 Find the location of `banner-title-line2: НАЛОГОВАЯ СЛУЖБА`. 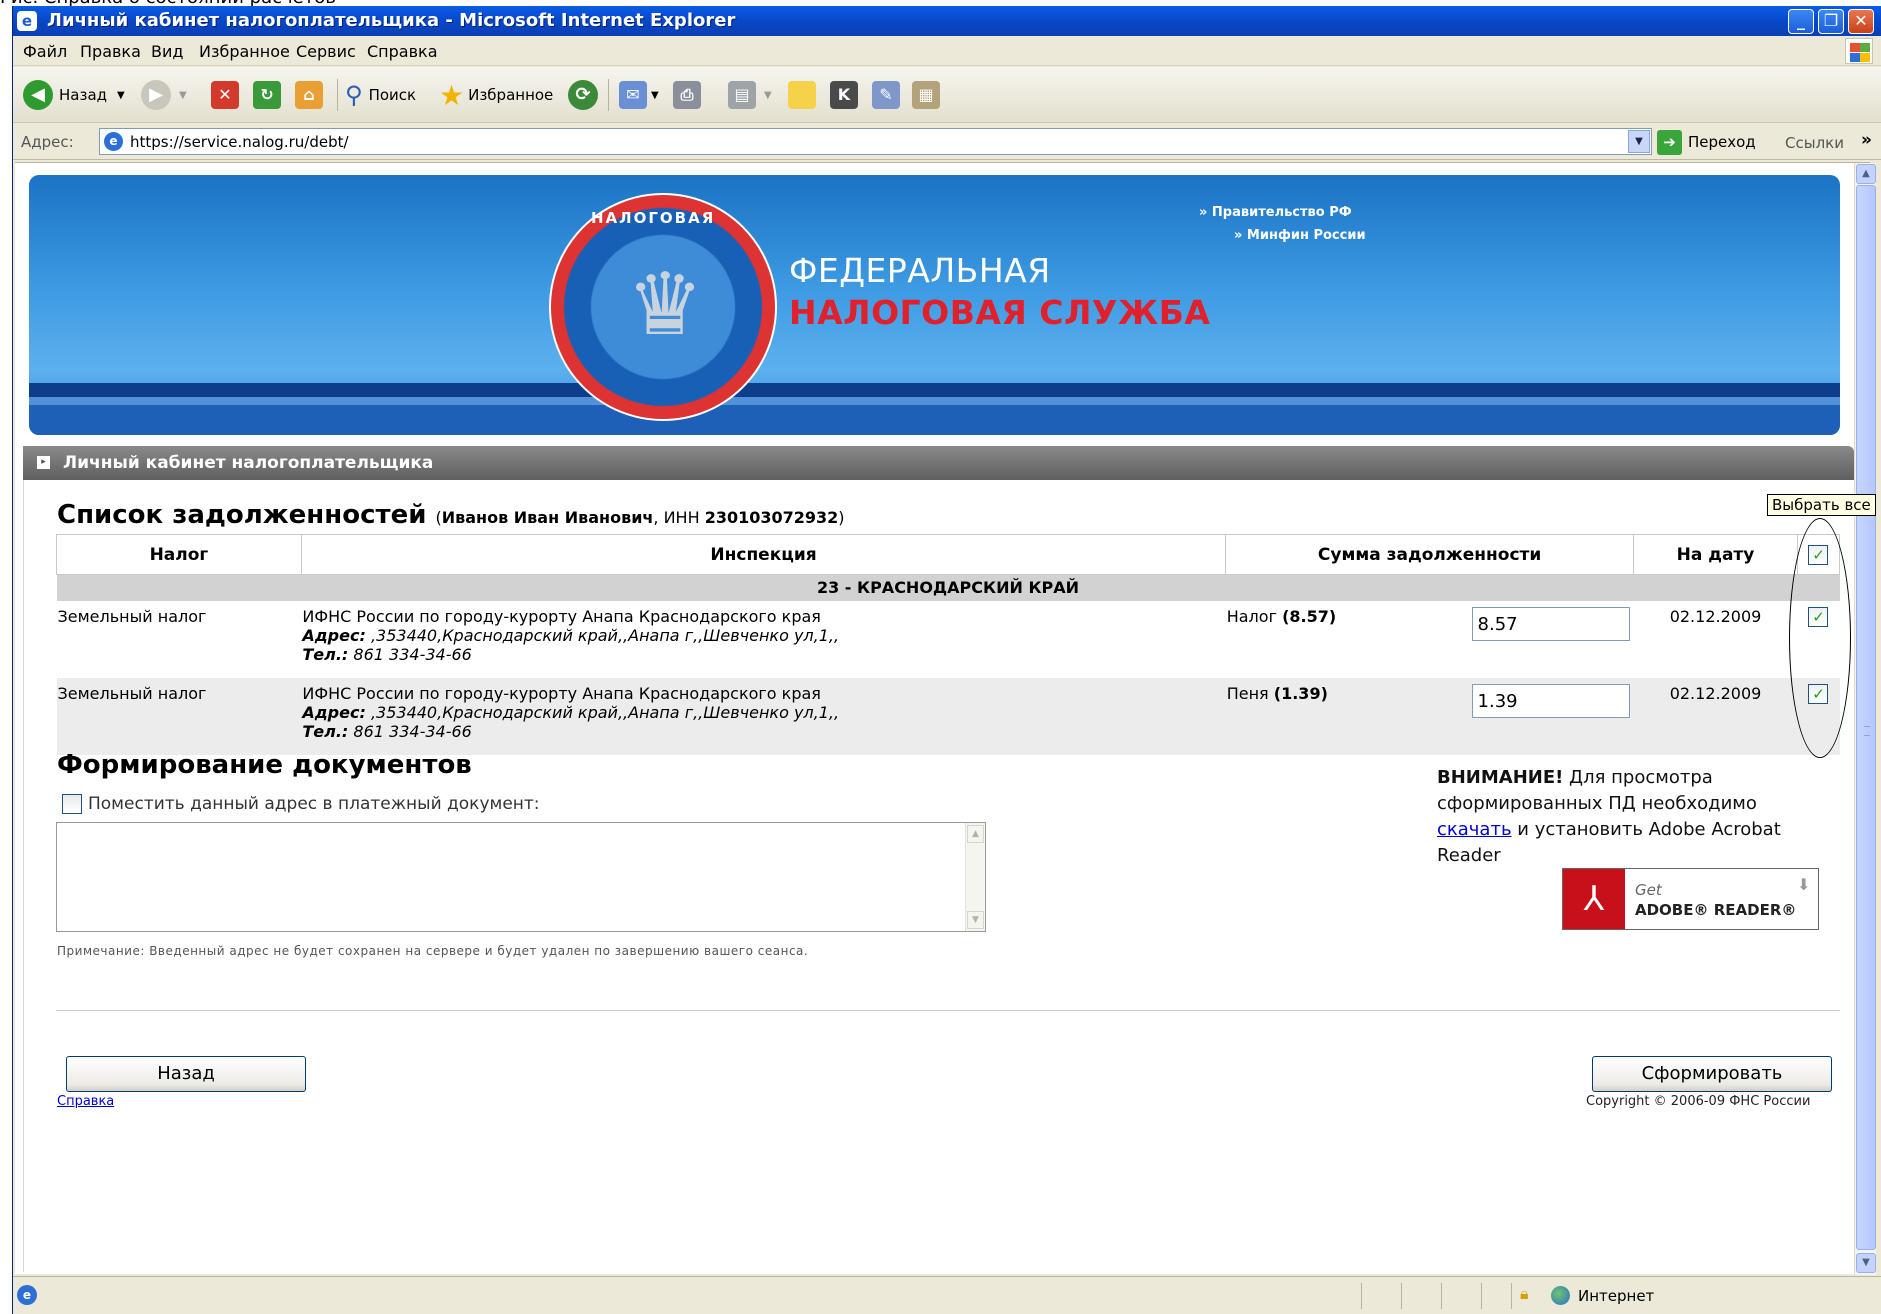

banner-title-line2: НАЛОГОВАЯ СЛУЖБА is located at coordinates (1000, 312).